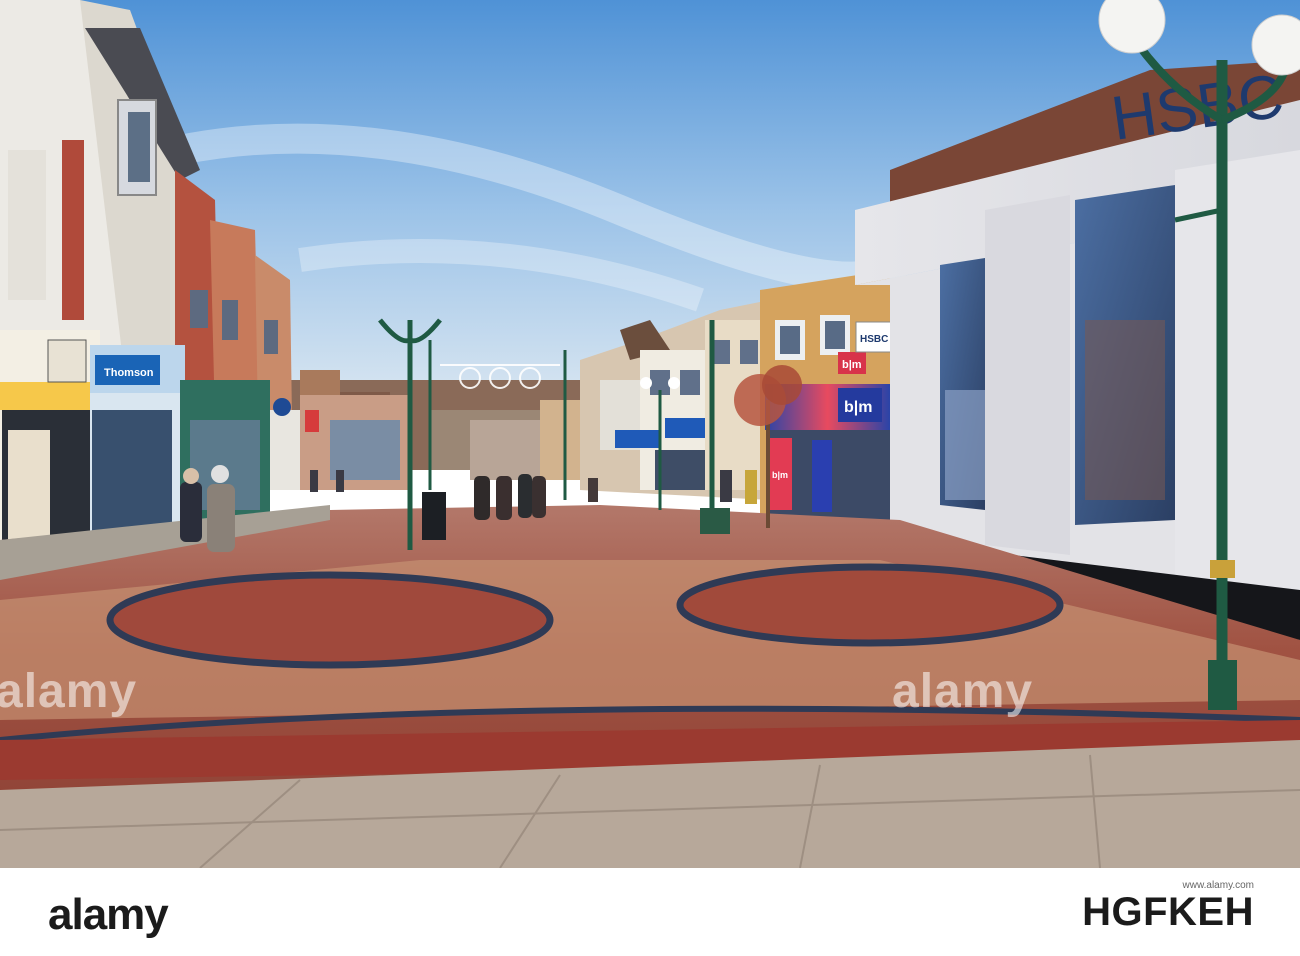  I want to click on litter-bin, so click(434, 516).